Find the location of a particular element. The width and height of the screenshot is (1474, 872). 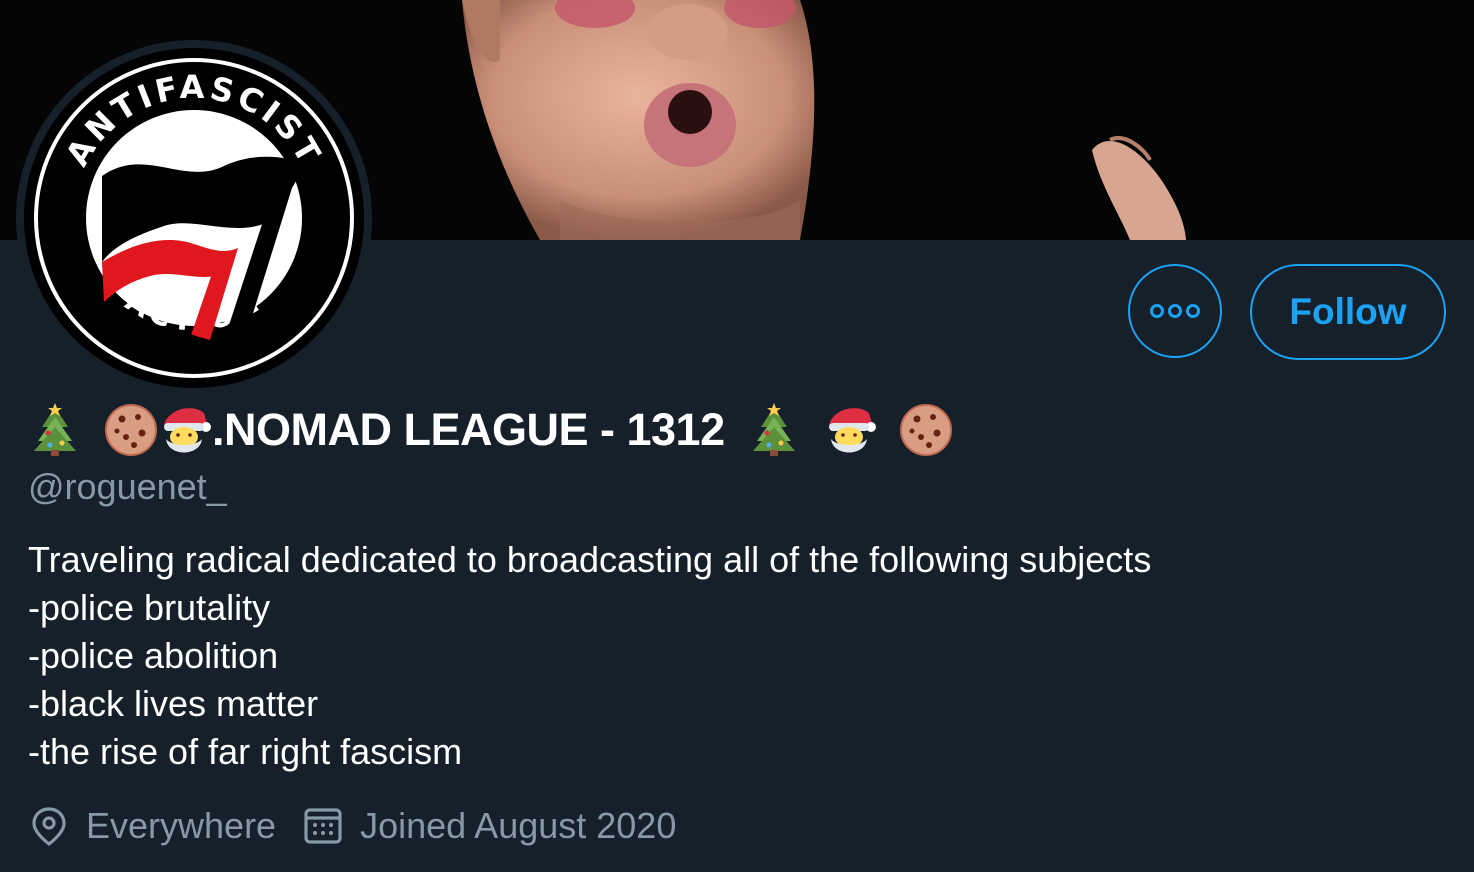

location-text: Everywhere is located at coordinates (181, 825).